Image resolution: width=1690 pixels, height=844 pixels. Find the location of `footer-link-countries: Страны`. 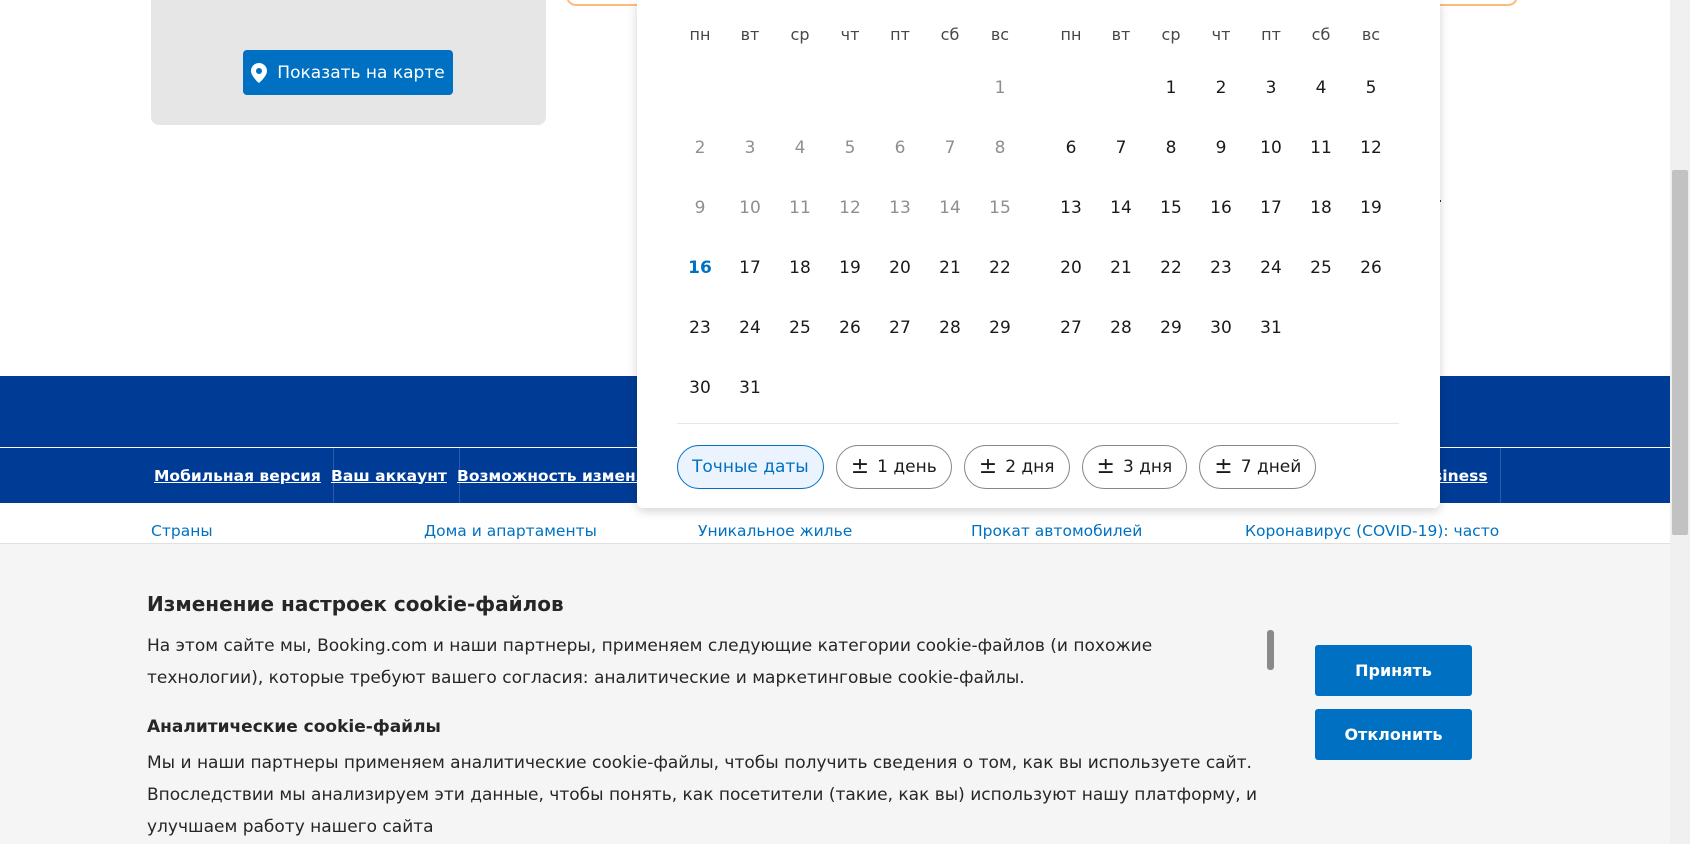

footer-link-countries: Страны is located at coordinates (182, 531).